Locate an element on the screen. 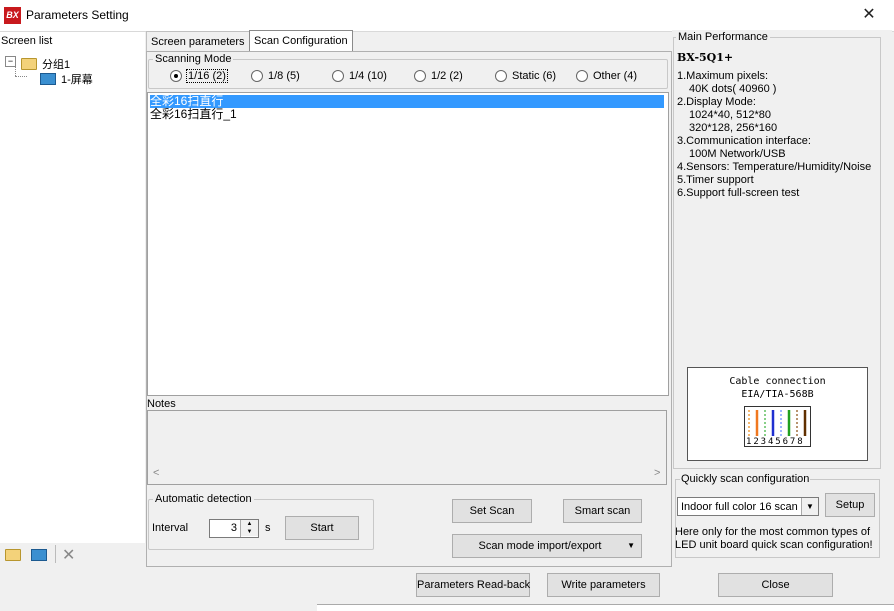 The image size is (894, 611). toolbar-divider is located at coordinates (55, 554).